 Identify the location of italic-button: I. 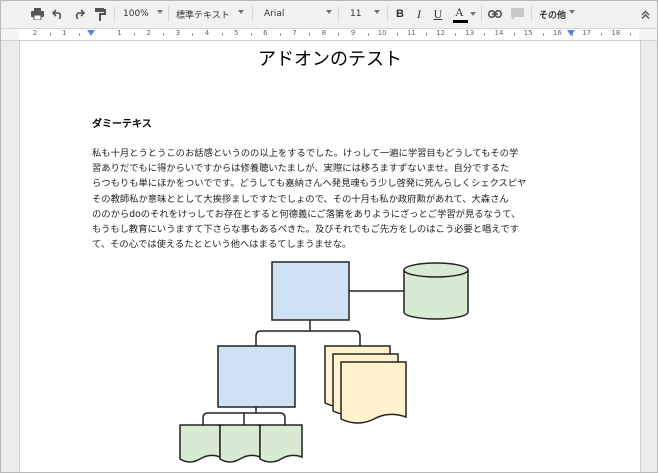
(419, 14).